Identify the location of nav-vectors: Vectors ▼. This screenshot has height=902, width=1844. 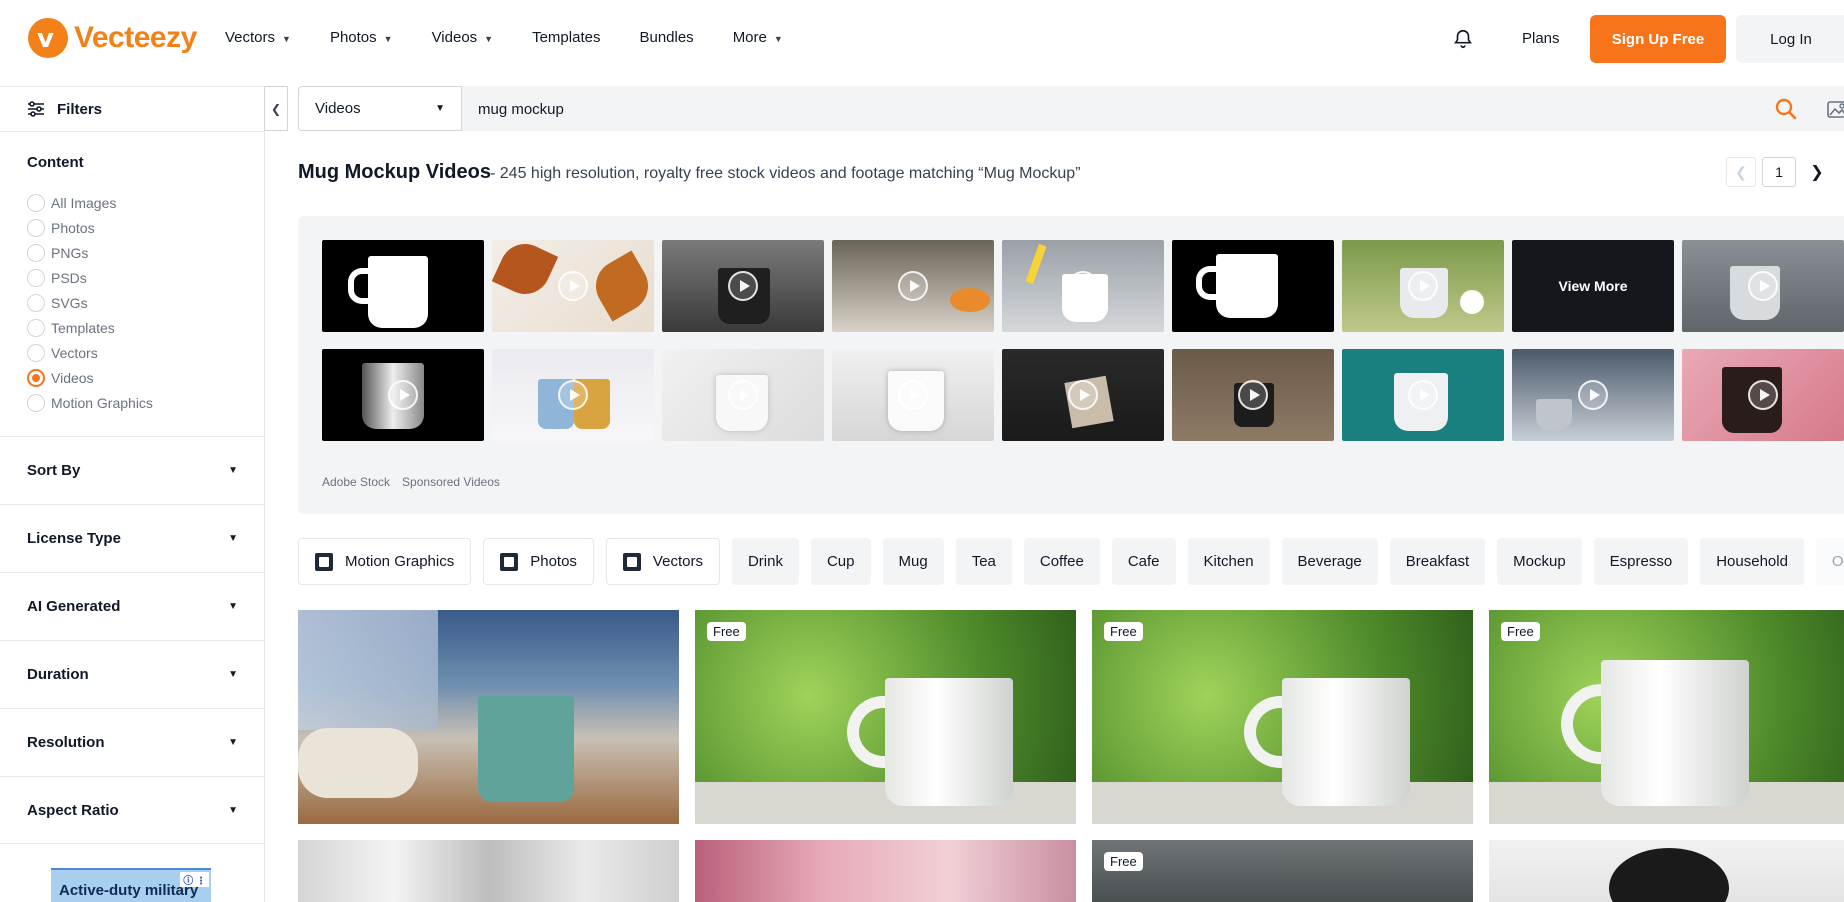
(258, 37).